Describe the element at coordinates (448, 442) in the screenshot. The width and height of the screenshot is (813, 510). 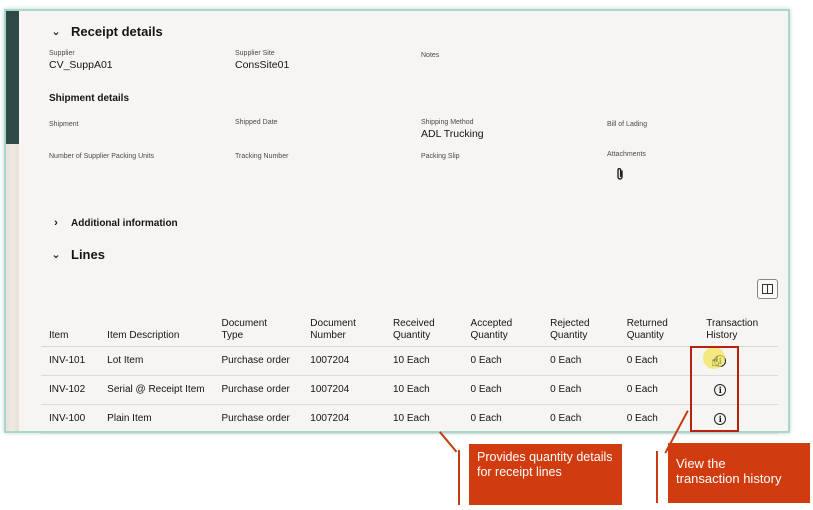
I see `callout-connector-quantity` at that location.